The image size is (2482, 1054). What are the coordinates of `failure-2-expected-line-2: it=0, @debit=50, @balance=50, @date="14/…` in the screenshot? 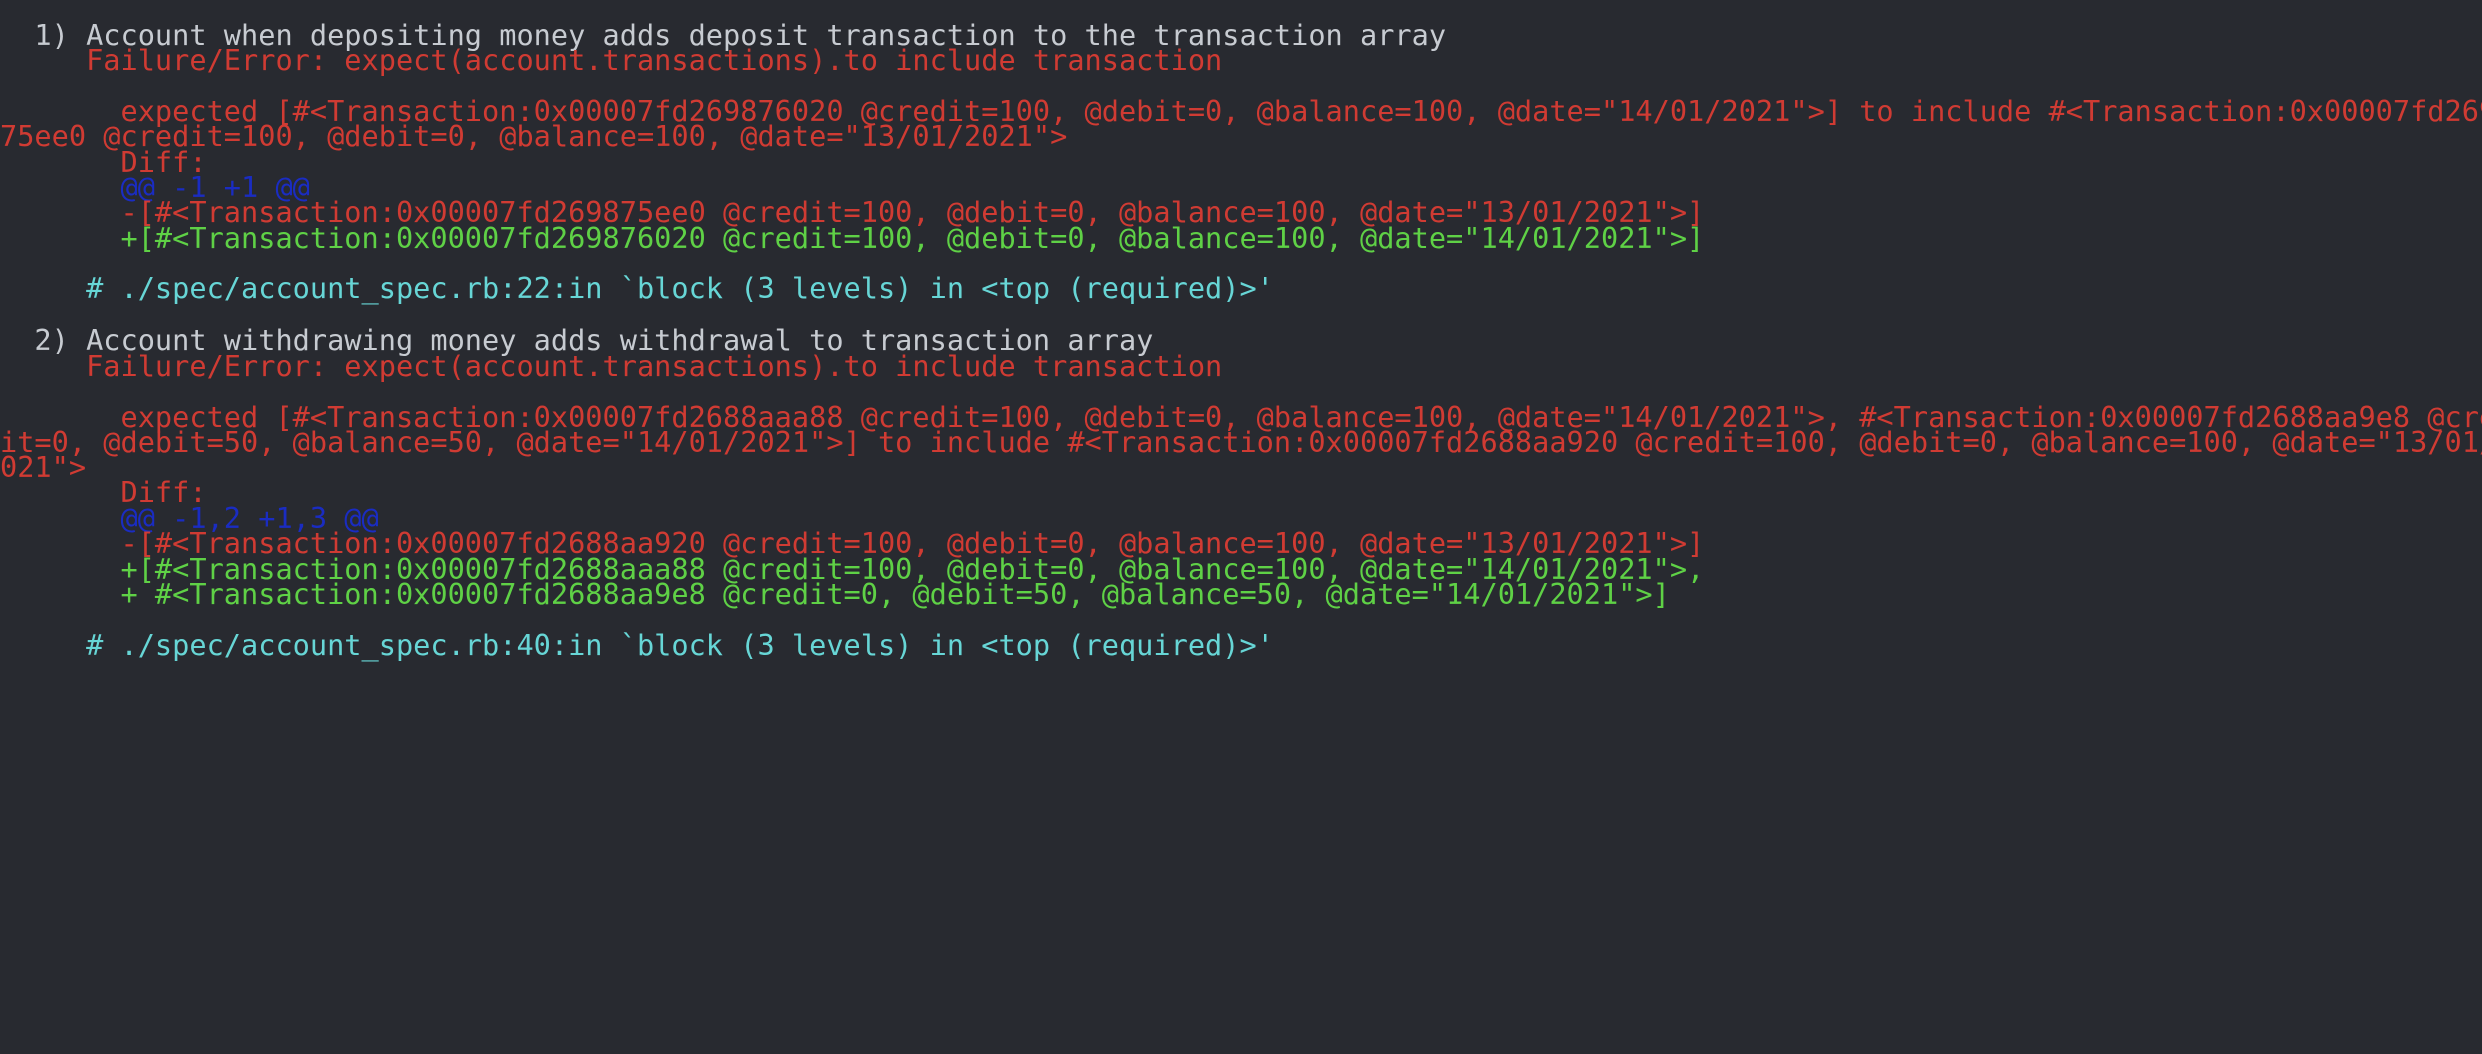 It's located at (1241, 442).